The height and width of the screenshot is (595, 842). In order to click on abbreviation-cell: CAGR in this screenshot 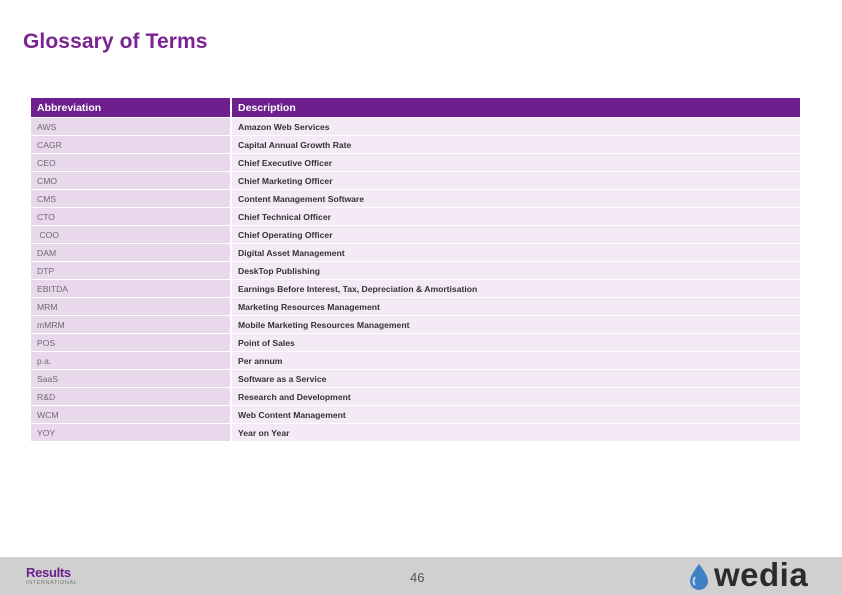, I will do `click(131, 144)`.